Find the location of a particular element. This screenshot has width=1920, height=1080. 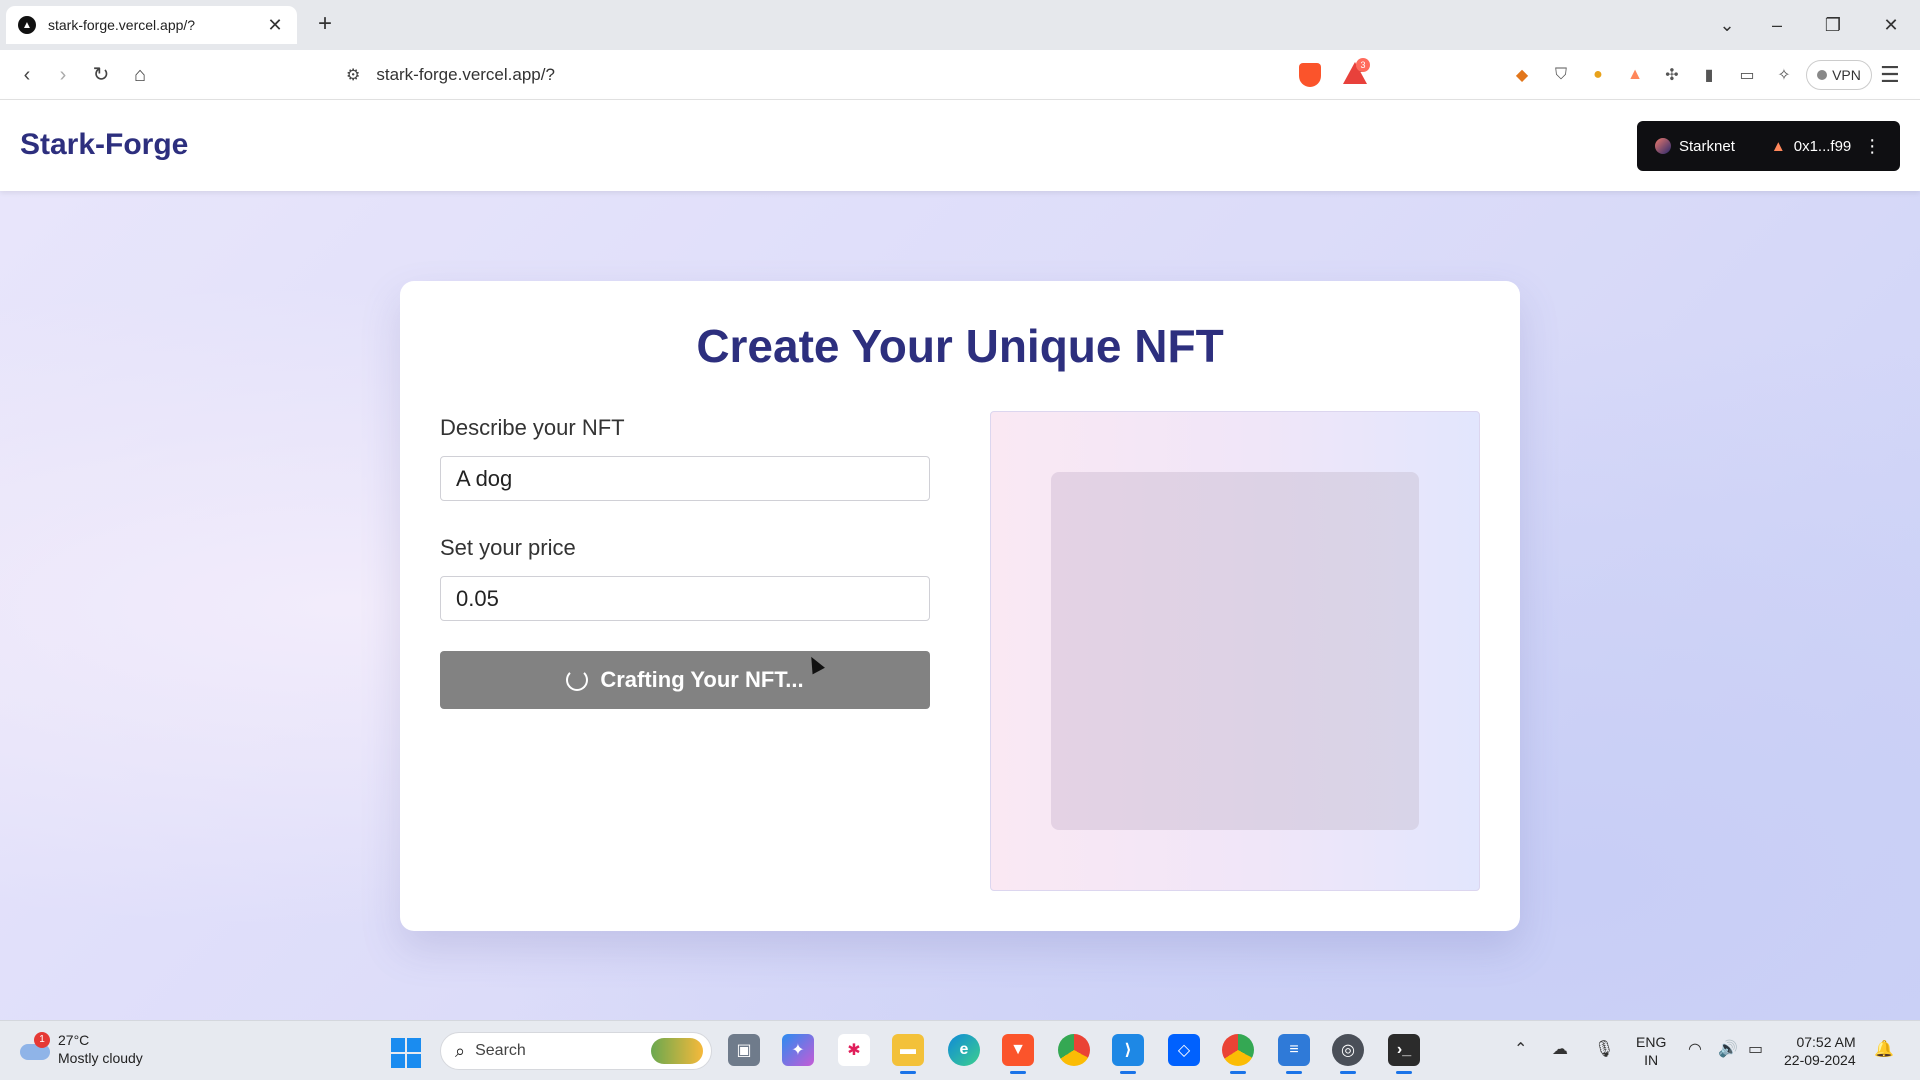

input-language: ENG IN is located at coordinates (1651, 1051).